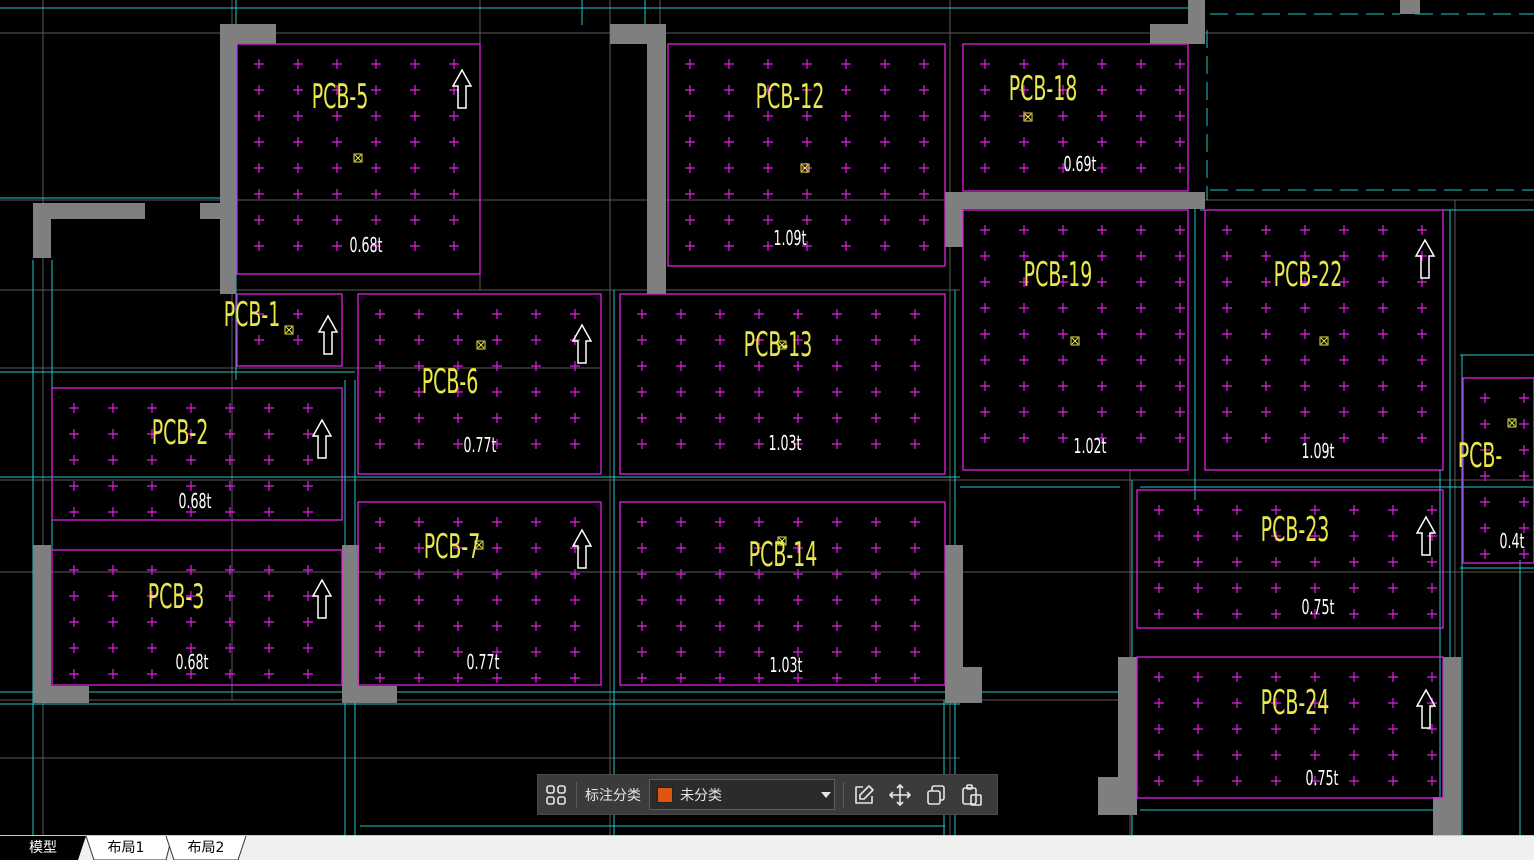 This screenshot has width=1534, height=860. What do you see at coordinates (864, 794) in the screenshot?
I see `edit-icon` at bounding box center [864, 794].